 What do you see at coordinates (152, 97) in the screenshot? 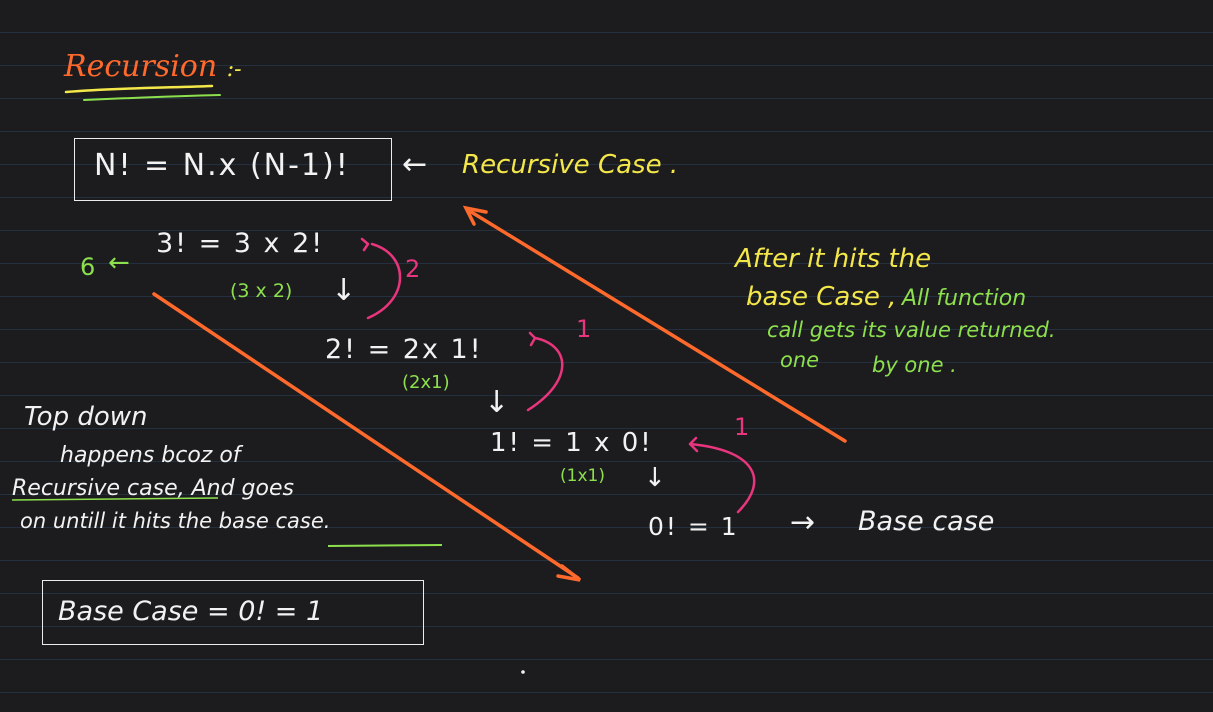
I see `title-underline-green` at bounding box center [152, 97].